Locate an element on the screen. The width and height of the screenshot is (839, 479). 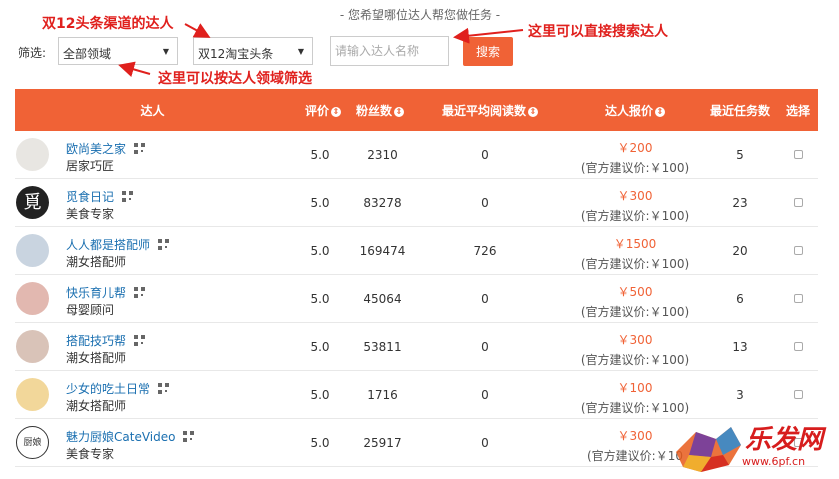
price-value: ￥200 is located at coordinates (635, 148).